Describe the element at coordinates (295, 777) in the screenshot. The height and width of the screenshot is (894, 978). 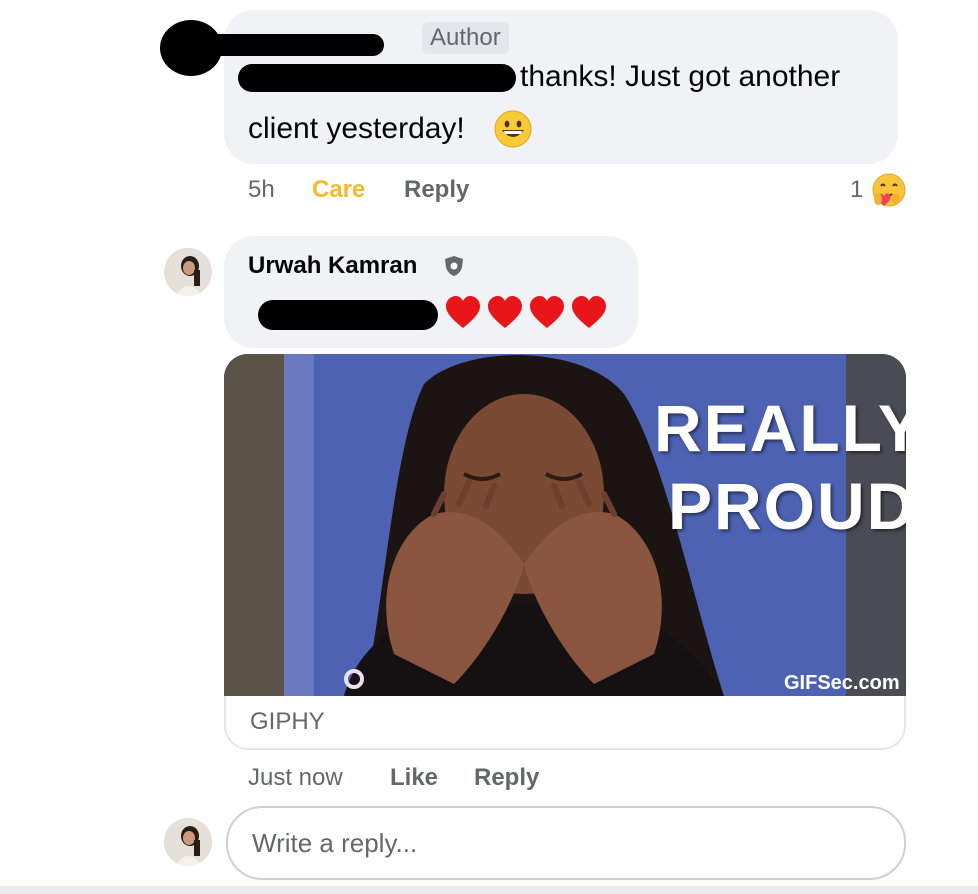
I see `comment-2-time: Just now` at that location.